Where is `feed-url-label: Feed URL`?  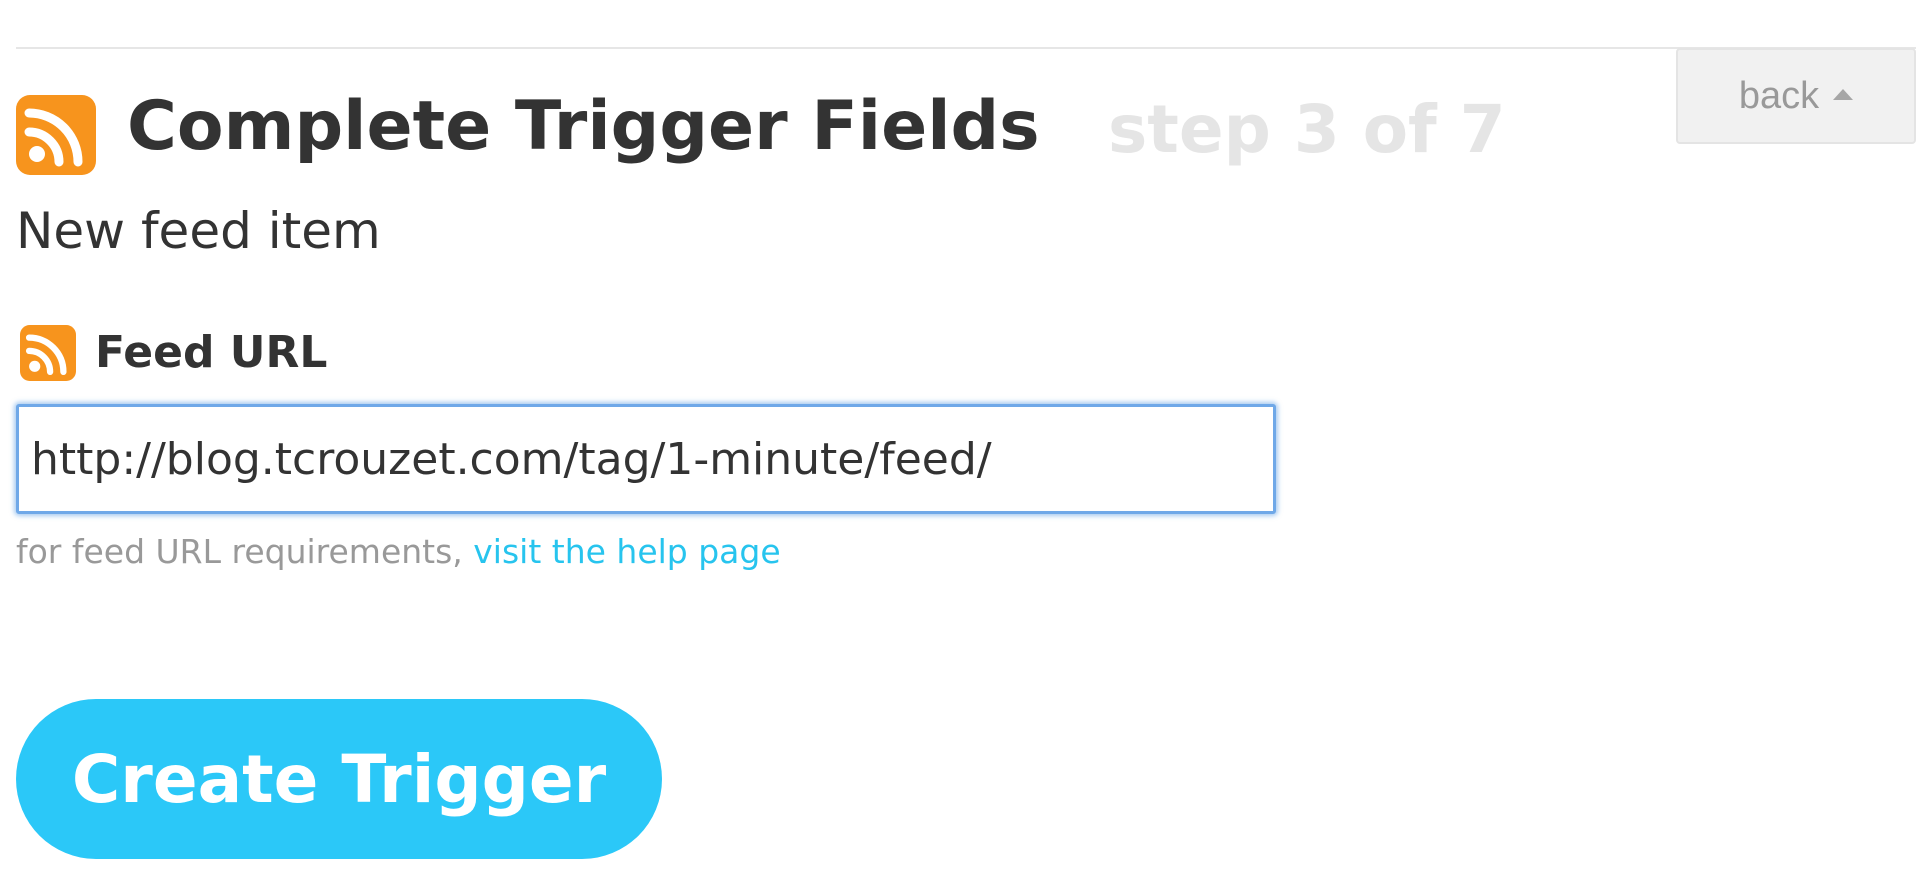 feed-url-label: Feed URL is located at coordinates (211, 352).